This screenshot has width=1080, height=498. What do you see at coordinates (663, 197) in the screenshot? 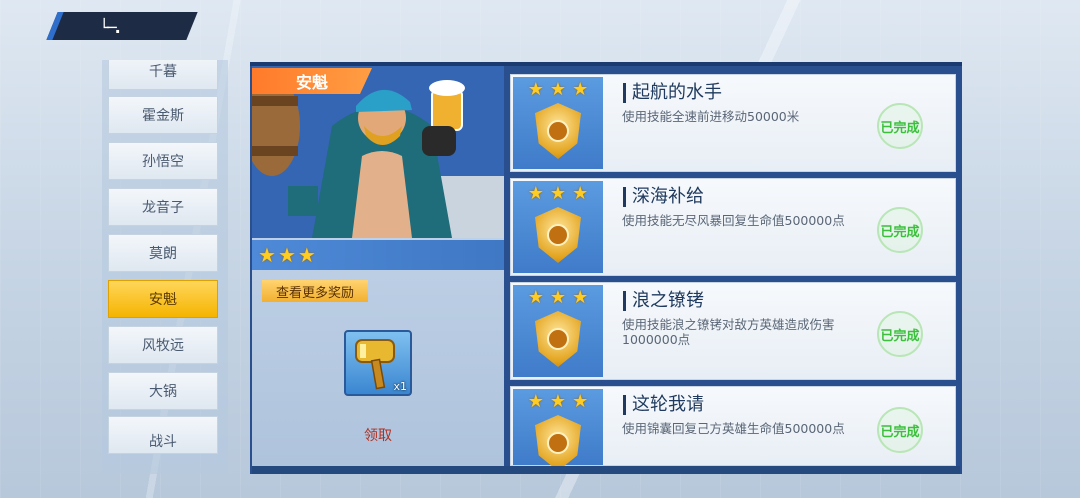
I see `achievement-title: 深海补给` at bounding box center [663, 197].